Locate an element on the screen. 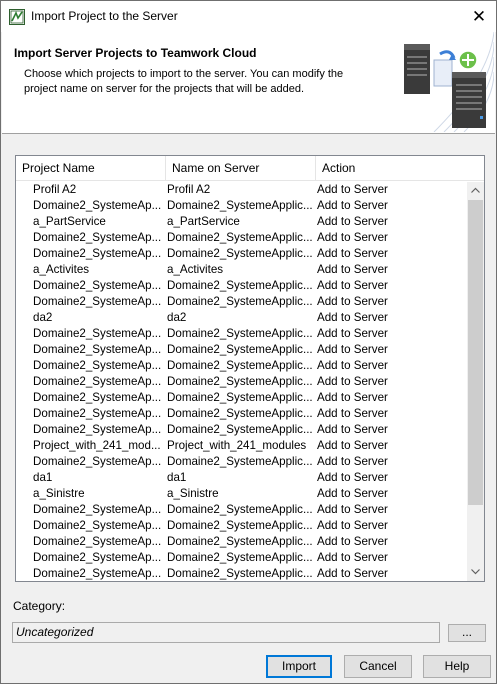 The image size is (497, 684). name-on-server-cell: da2 is located at coordinates (240, 318).